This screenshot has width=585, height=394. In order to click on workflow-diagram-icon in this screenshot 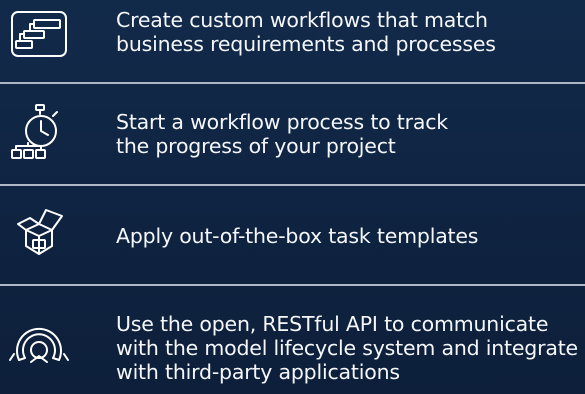, I will do `click(39, 35)`.